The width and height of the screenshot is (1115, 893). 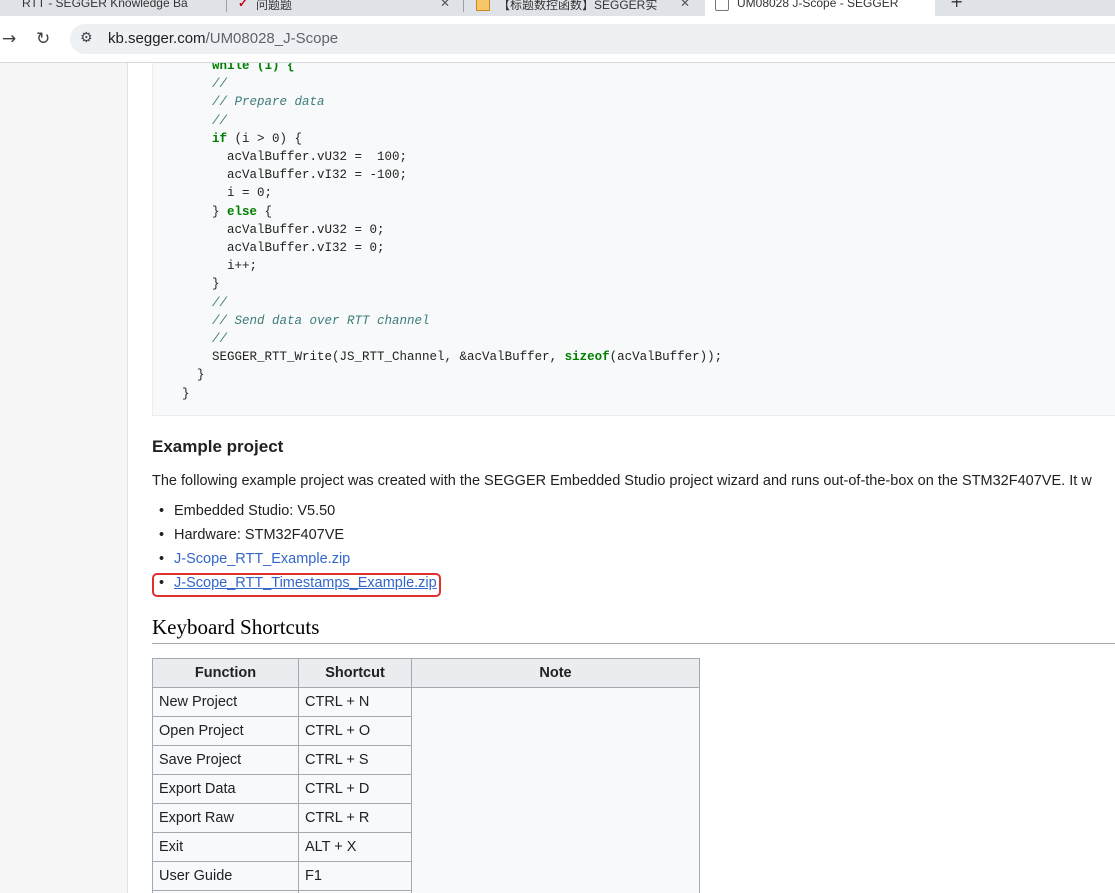 What do you see at coordinates (225, 673) in the screenshot?
I see `column-header-function: Function` at bounding box center [225, 673].